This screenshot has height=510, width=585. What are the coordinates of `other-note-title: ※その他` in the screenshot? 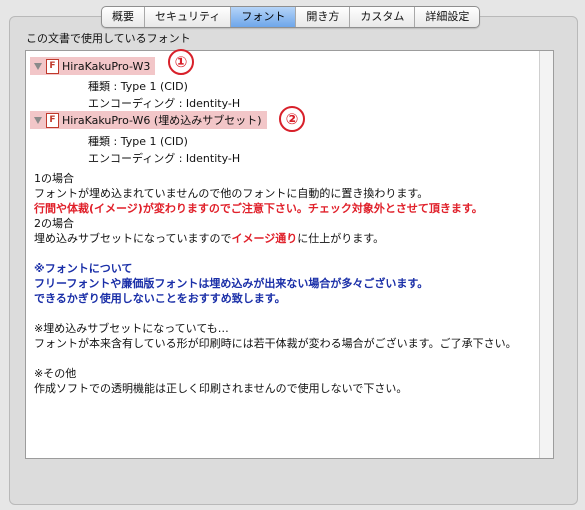 It's located at (55, 373).